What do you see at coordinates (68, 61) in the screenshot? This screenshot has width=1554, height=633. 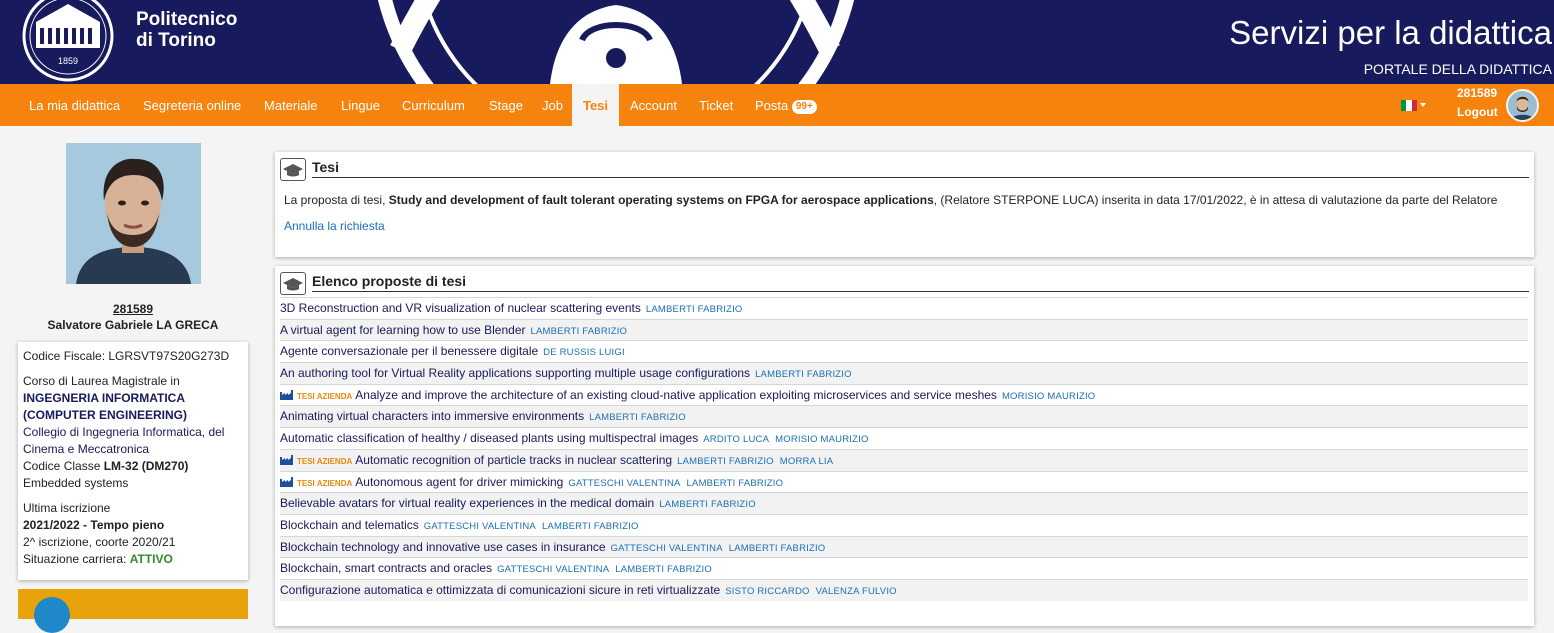 I see `crest-year: 1859` at bounding box center [68, 61].